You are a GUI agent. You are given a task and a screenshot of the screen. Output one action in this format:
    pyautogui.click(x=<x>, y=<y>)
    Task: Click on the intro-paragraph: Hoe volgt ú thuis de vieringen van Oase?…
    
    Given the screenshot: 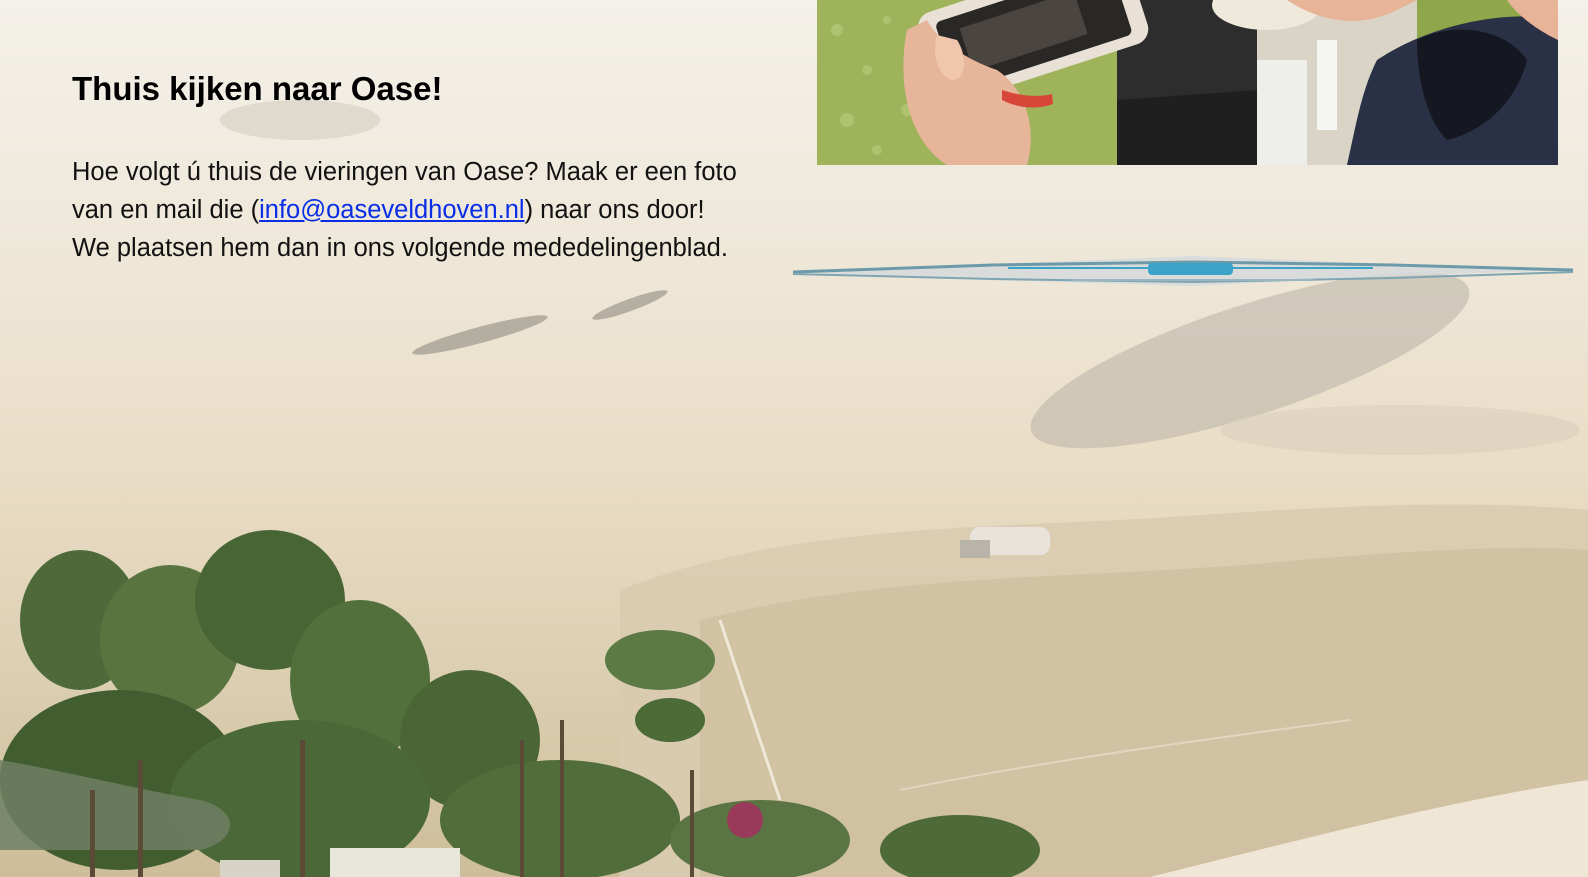 What is the action you would take?
    pyautogui.click(x=407, y=210)
    